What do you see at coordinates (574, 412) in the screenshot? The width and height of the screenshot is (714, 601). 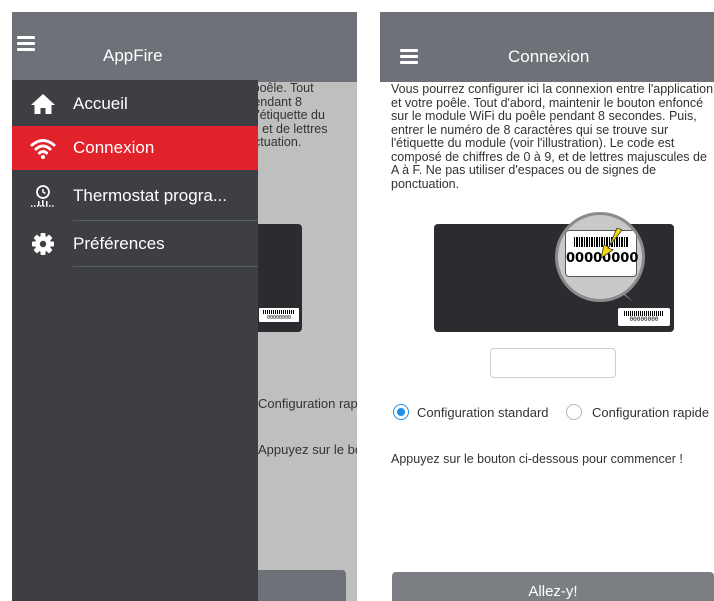 I see `radio-rapide` at bounding box center [574, 412].